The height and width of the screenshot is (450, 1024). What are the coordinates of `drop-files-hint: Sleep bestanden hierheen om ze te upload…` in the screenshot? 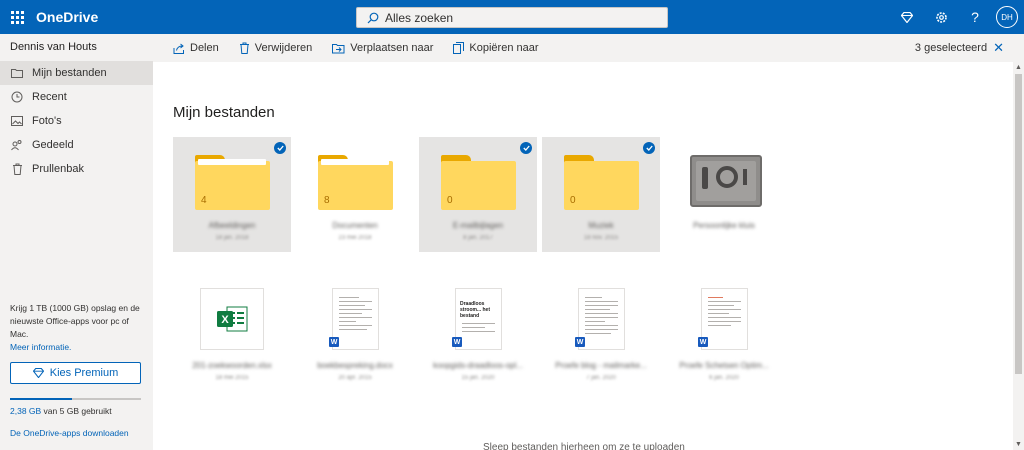 It's located at (584, 446).